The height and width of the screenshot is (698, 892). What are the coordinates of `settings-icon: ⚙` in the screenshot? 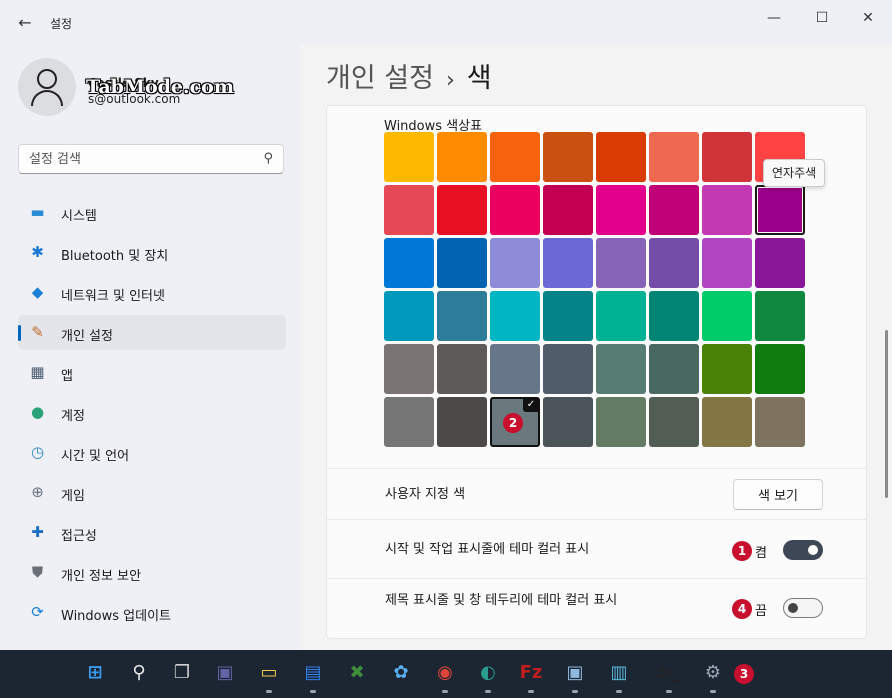 It's located at (713, 673).